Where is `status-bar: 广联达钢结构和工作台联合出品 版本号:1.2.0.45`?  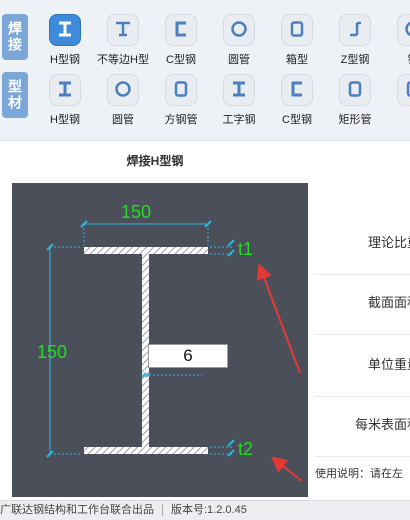 status-bar: 广联达钢结构和工作台联合出品 版本号:1.2.0.45 is located at coordinates (205, 510).